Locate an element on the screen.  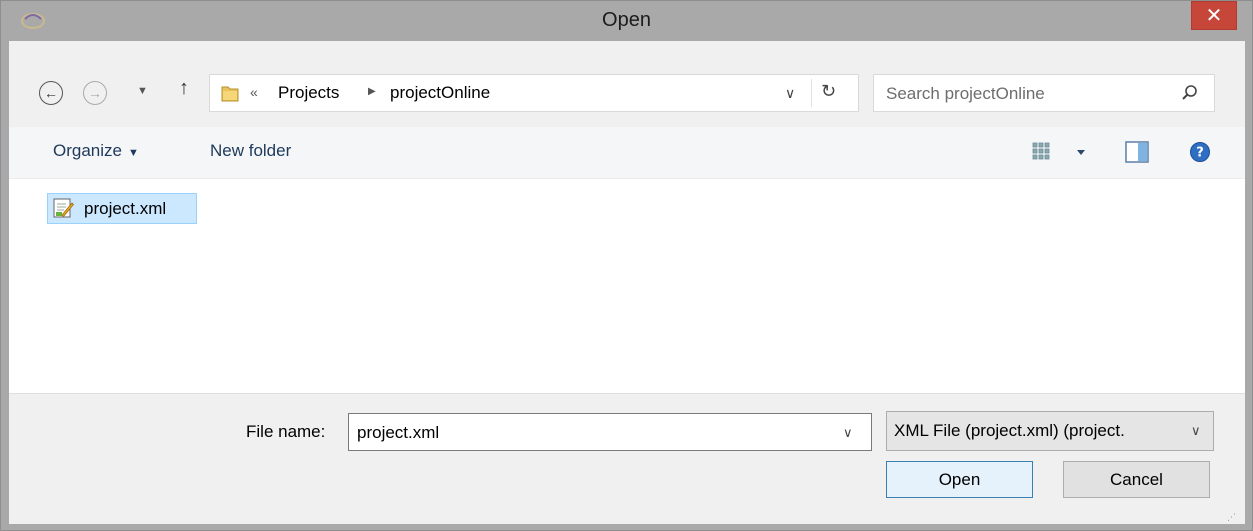
preview-pane-icon is located at coordinates (1137, 152).